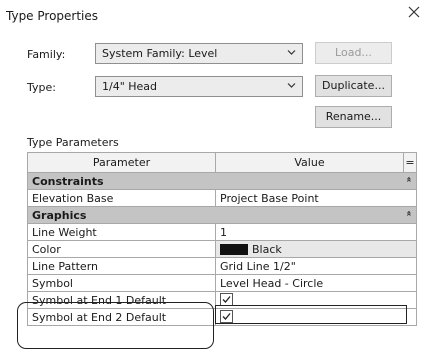 This screenshot has width=422, height=357. Describe the element at coordinates (222, 181) in the screenshot. I see `group-constraints: Constraints »` at that location.